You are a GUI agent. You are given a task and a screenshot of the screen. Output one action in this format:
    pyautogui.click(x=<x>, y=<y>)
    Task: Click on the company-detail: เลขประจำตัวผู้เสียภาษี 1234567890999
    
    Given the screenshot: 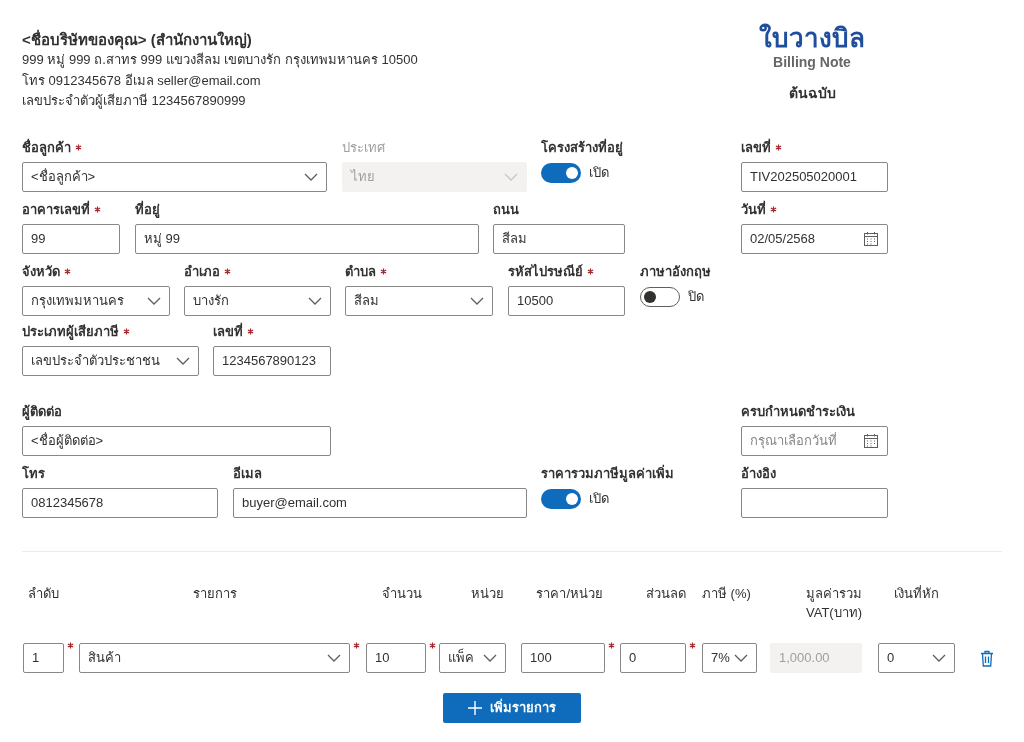 What is the action you would take?
    pyautogui.click(x=134, y=101)
    